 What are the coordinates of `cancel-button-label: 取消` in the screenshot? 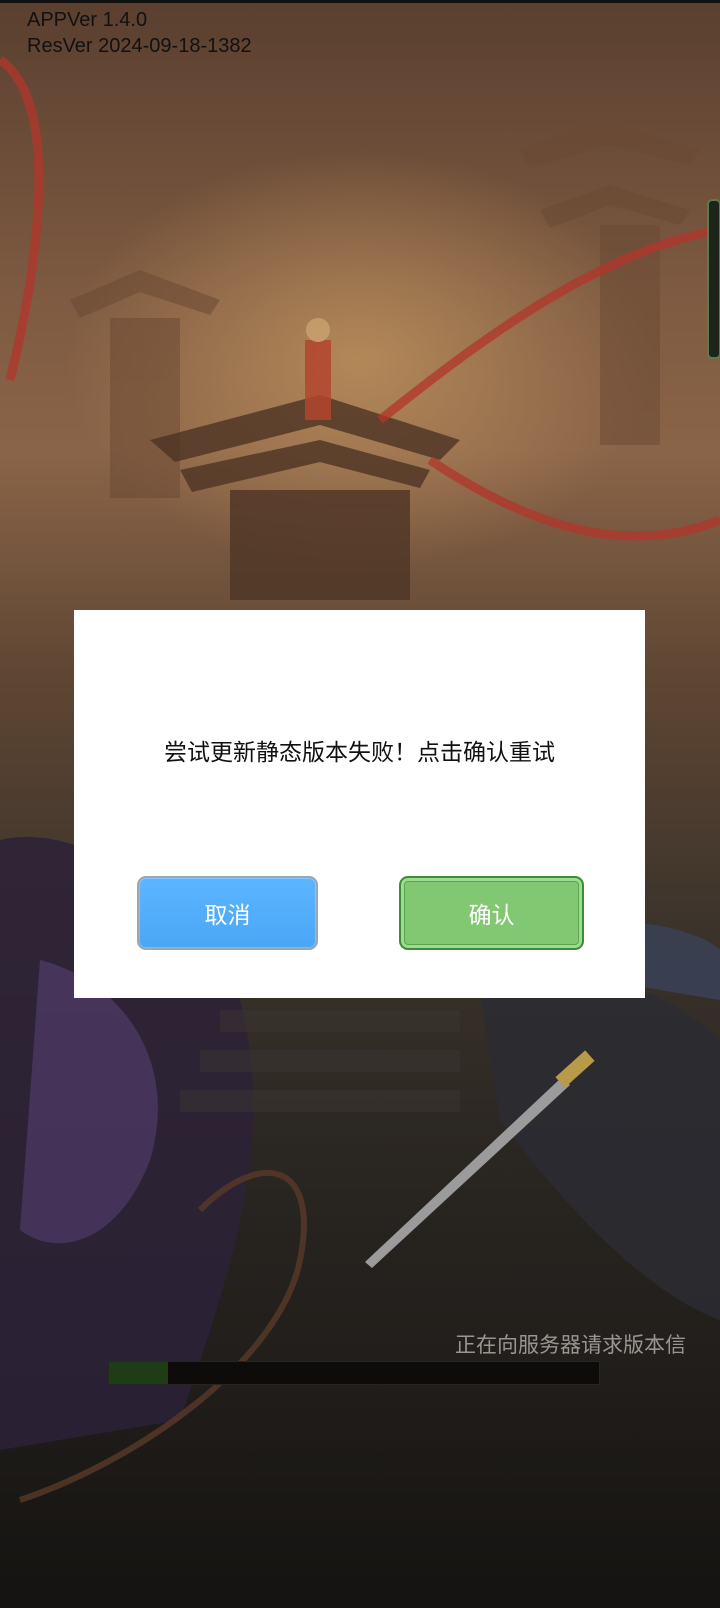 It's located at (227, 916).